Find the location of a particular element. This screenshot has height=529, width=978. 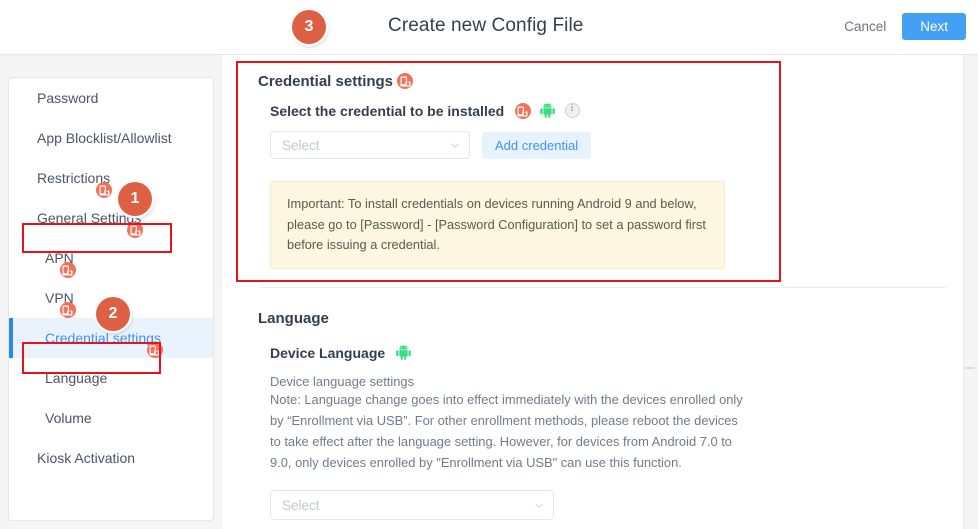

credential-settings-title: Credential settings is located at coordinates (326, 81).